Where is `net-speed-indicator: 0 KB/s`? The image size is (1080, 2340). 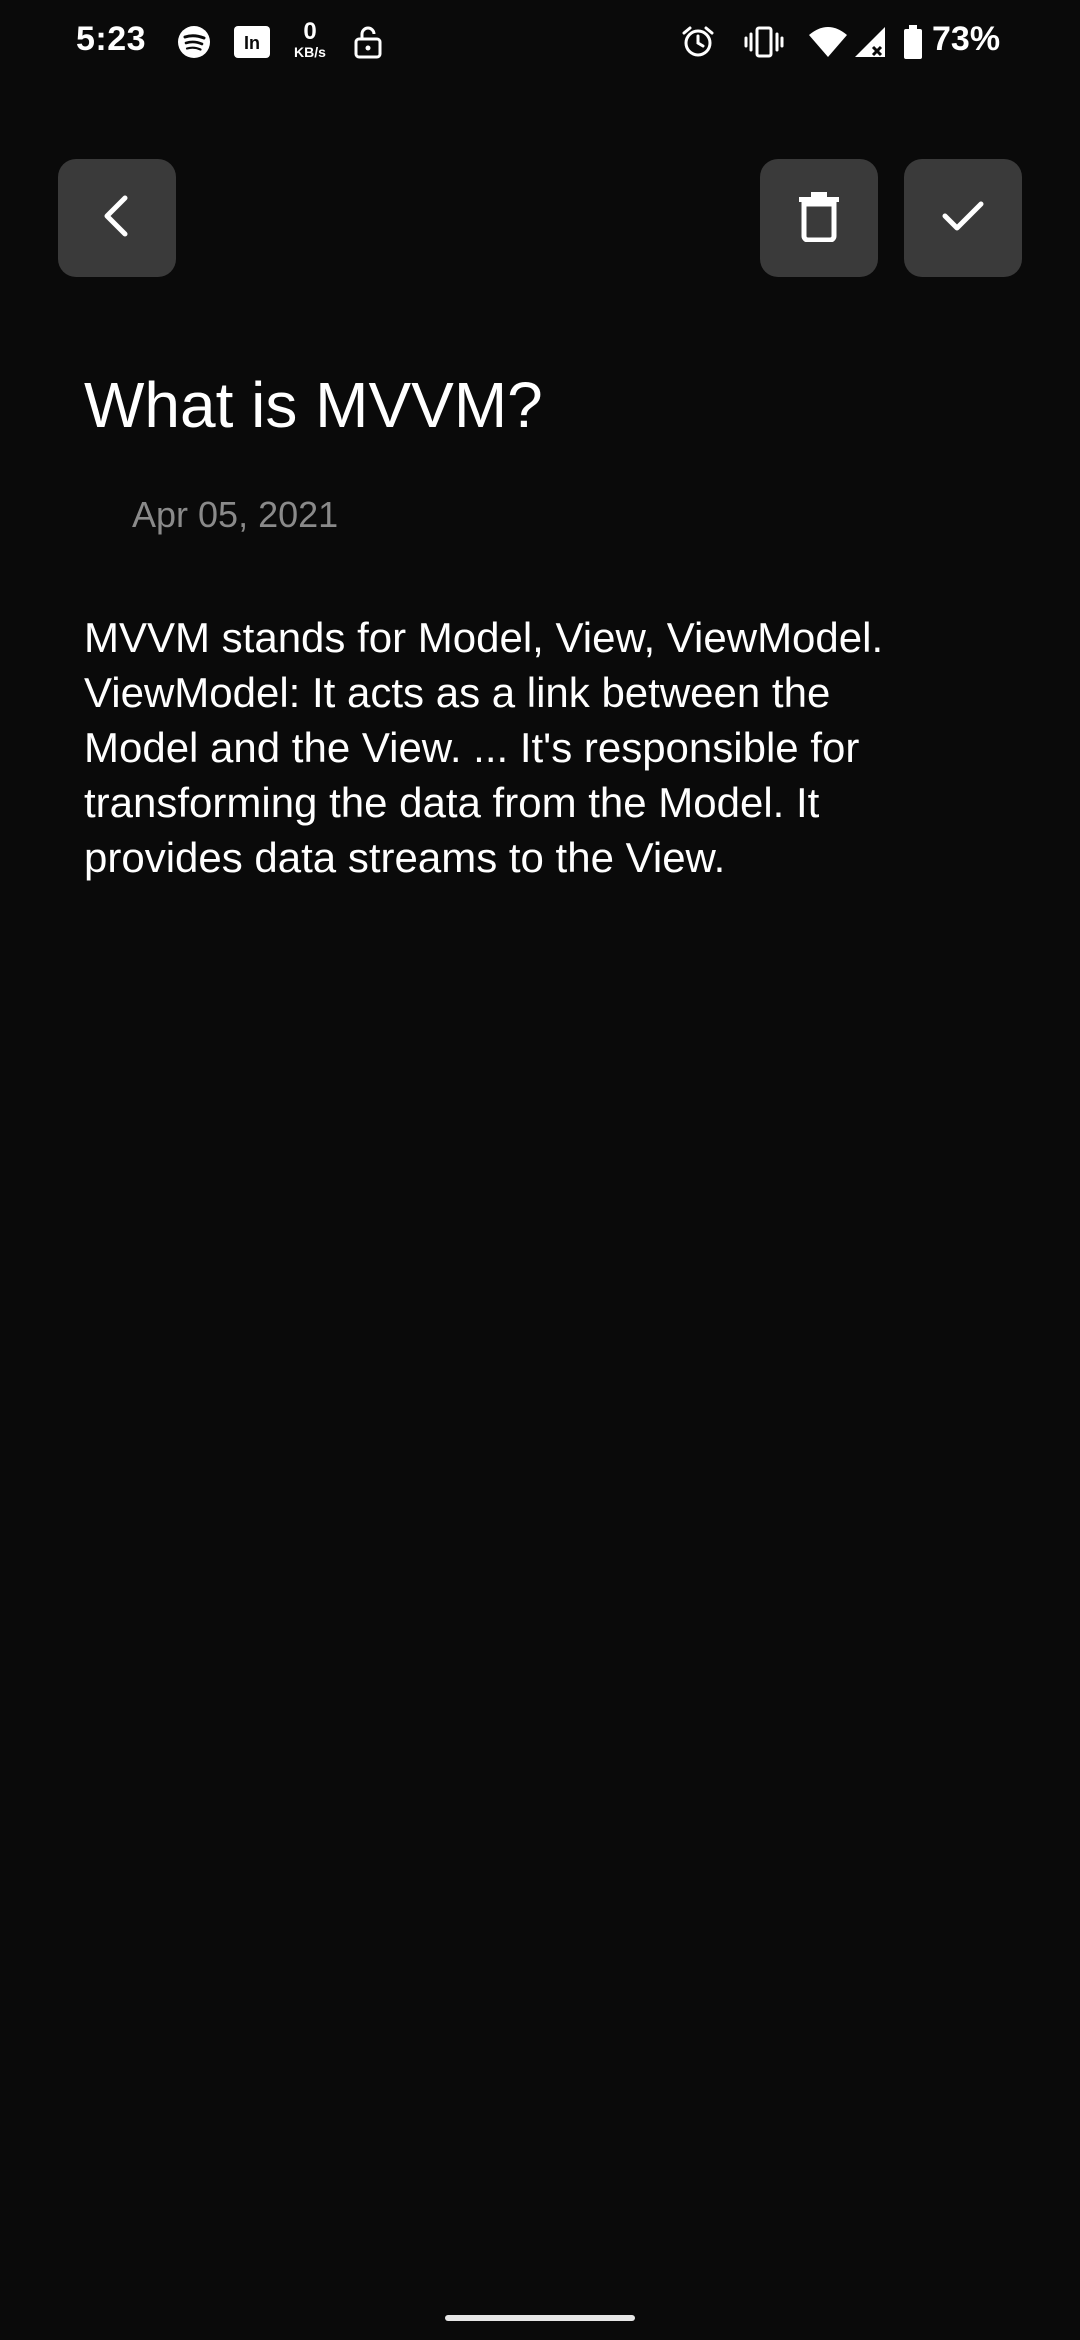 net-speed-indicator: 0 KB/s is located at coordinates (310, 39).